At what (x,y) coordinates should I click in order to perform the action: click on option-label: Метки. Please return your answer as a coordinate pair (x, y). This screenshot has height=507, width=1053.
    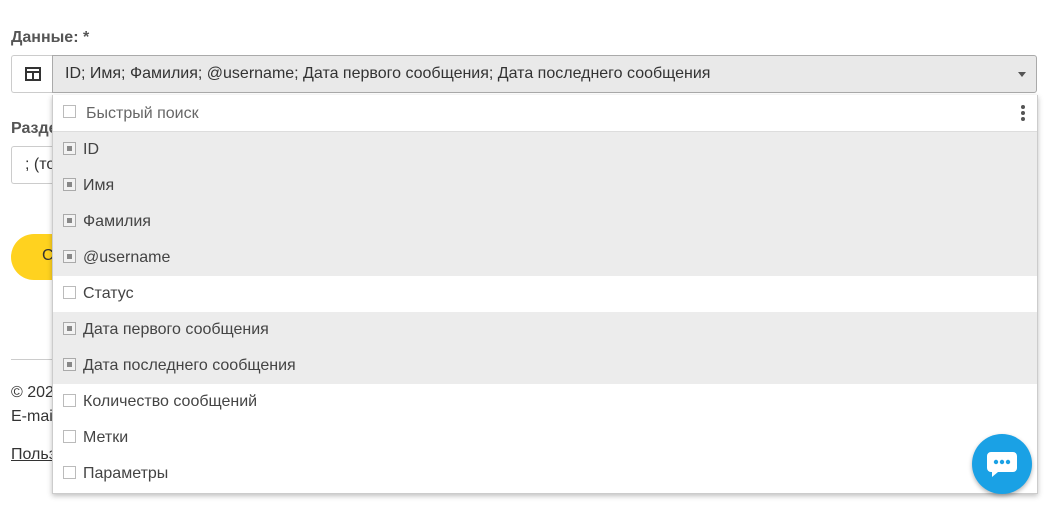
    Looking at the image, I should click on (106, 437).